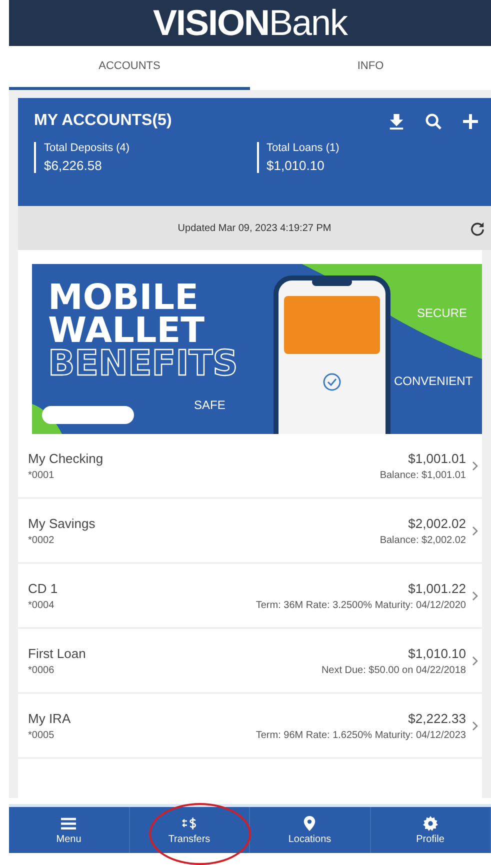 Image resolution: width=491 pixels, height=865 pixels. What do you see at coordinates (189, 823) in the screenshot?
I see `dollar-arrows-icon` at bounding box center [189, 823].